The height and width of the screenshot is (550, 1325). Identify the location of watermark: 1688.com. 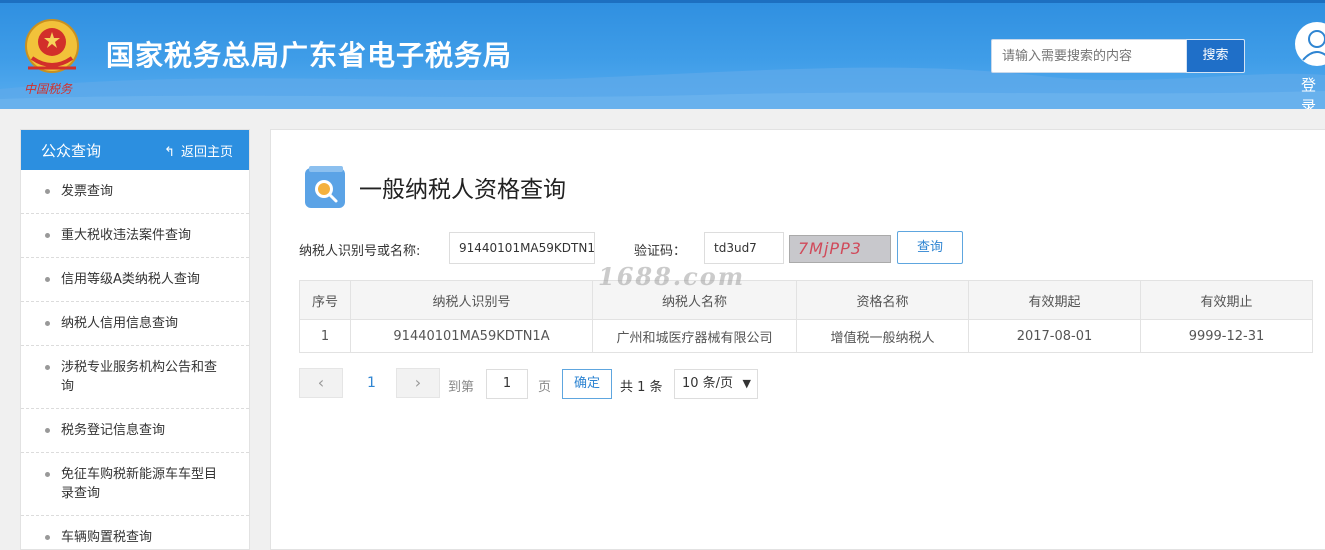
(672, 276).